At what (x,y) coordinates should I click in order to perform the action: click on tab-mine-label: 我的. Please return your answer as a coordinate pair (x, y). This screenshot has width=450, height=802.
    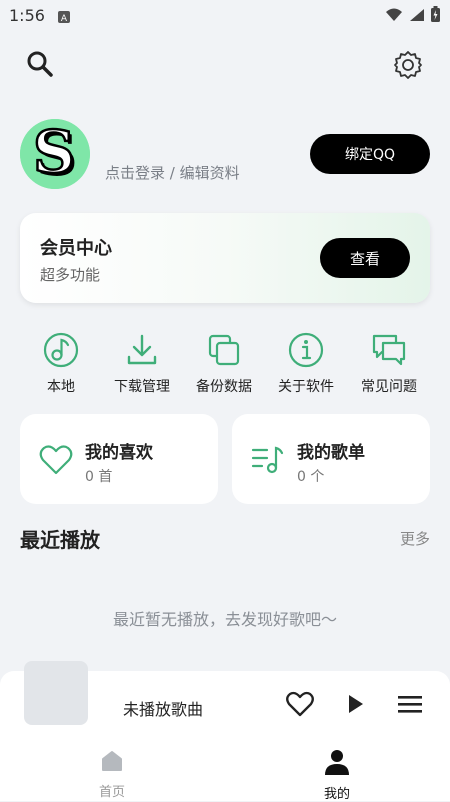
    Looking at the image, I should click on (336, 794).